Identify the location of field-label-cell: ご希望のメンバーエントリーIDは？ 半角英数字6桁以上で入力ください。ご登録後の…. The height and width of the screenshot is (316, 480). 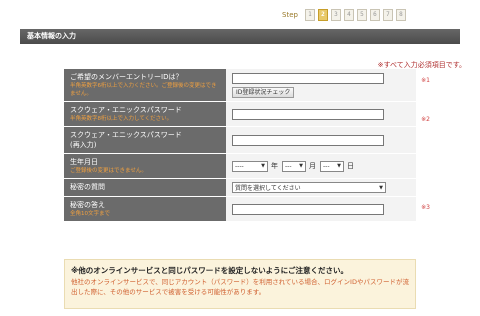
(145, 85).